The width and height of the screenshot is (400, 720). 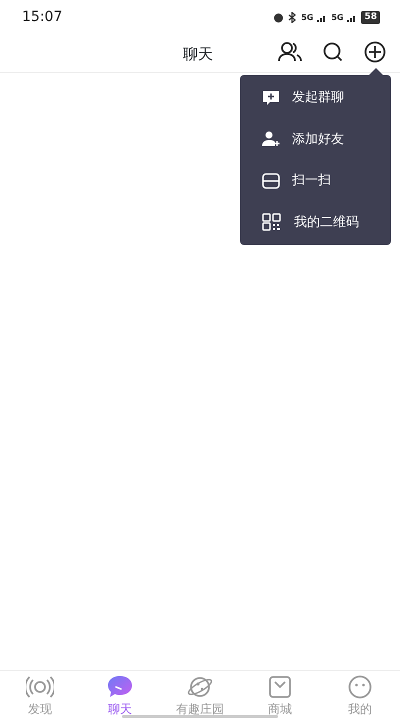 What do you see at coordinates (370, 17) in the screenshot?
I see `battery-level: 58` at bounding box center [370, 17].